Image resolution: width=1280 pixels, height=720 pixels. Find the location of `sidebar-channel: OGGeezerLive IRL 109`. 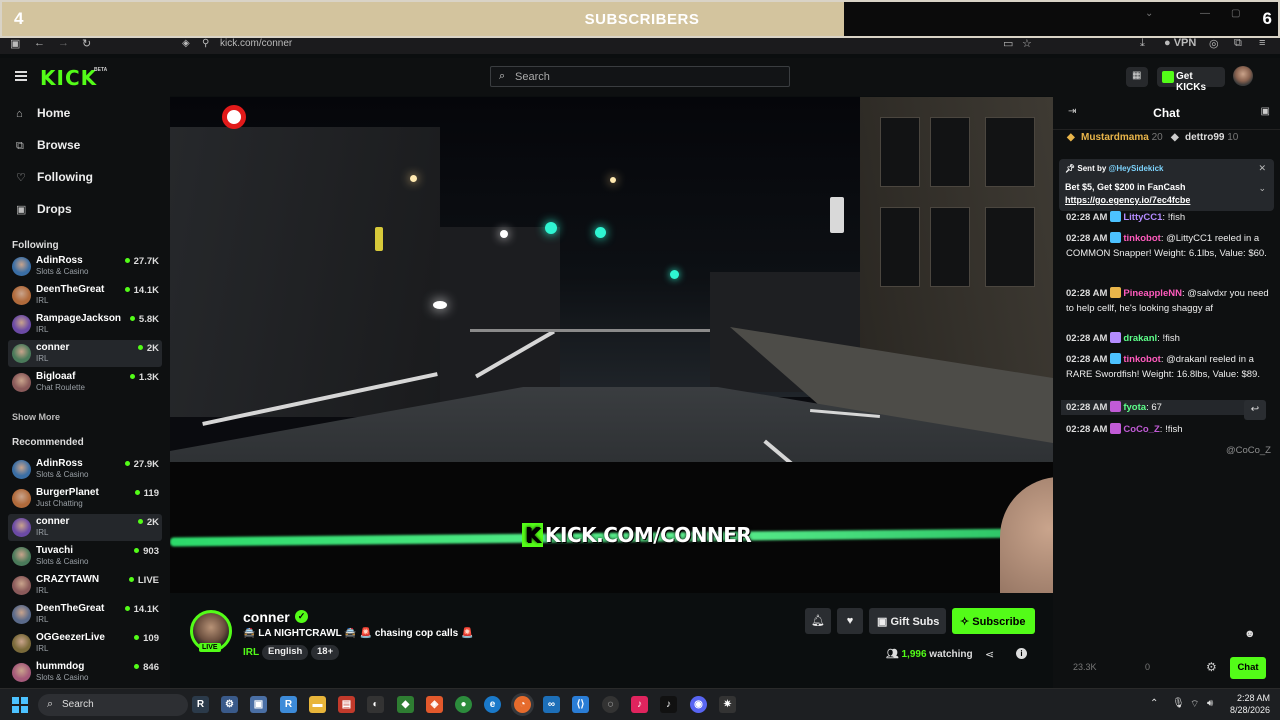

sidebar-channel: OGGeezerLive IRL 109 is located at coordinates (85, 643).